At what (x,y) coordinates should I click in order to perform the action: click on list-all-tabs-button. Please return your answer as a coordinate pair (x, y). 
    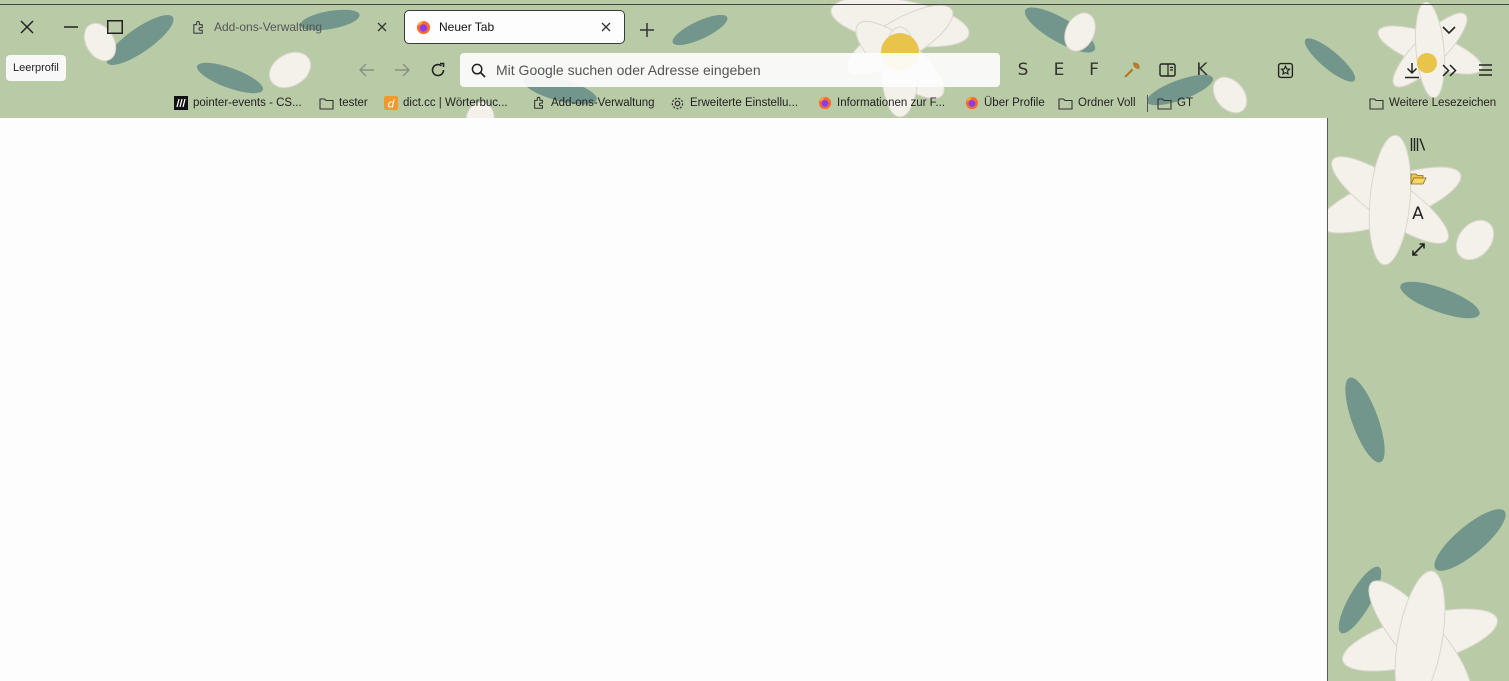
    Looking at the image, I should click on (1449, 30).